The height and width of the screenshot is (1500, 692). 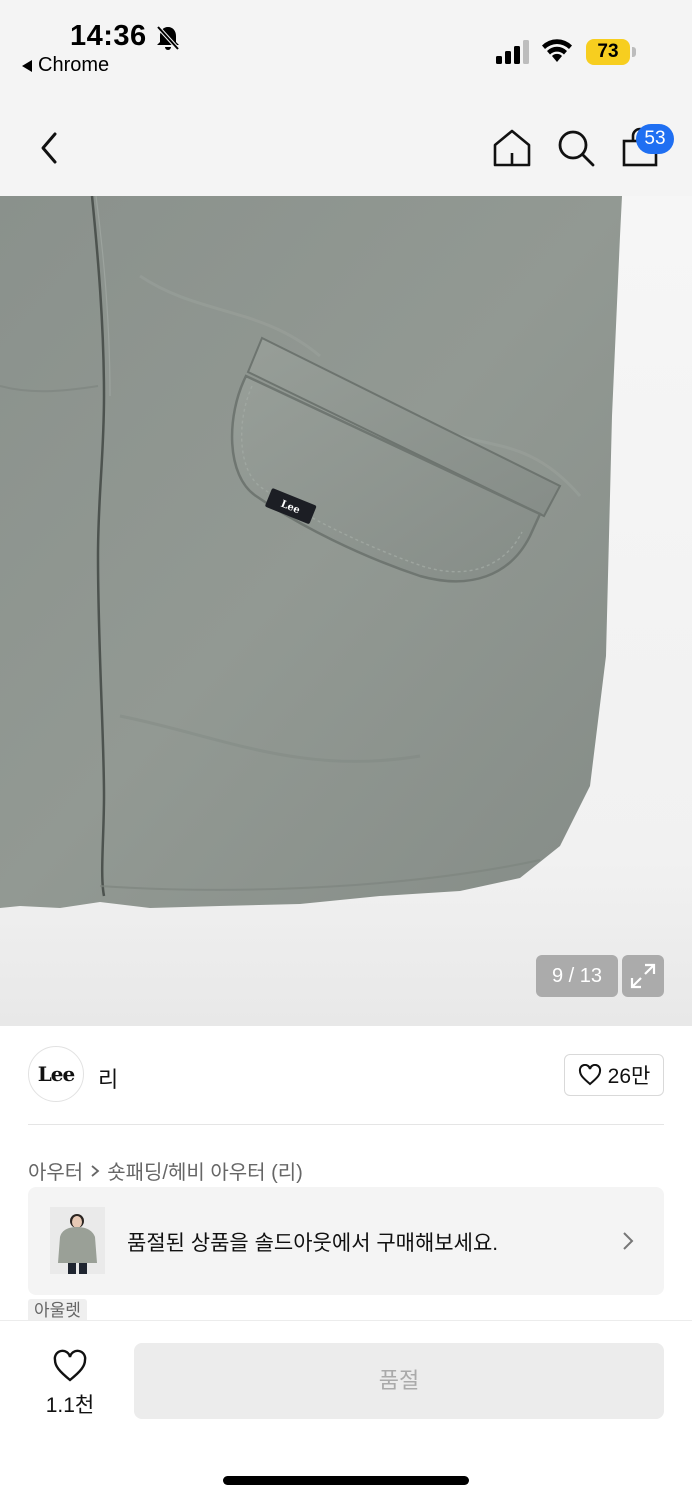 What do you see at coordinates (655, 139) in the screenshot?
I see `cart-count-badge: 53` at bounding box center [655, 139].